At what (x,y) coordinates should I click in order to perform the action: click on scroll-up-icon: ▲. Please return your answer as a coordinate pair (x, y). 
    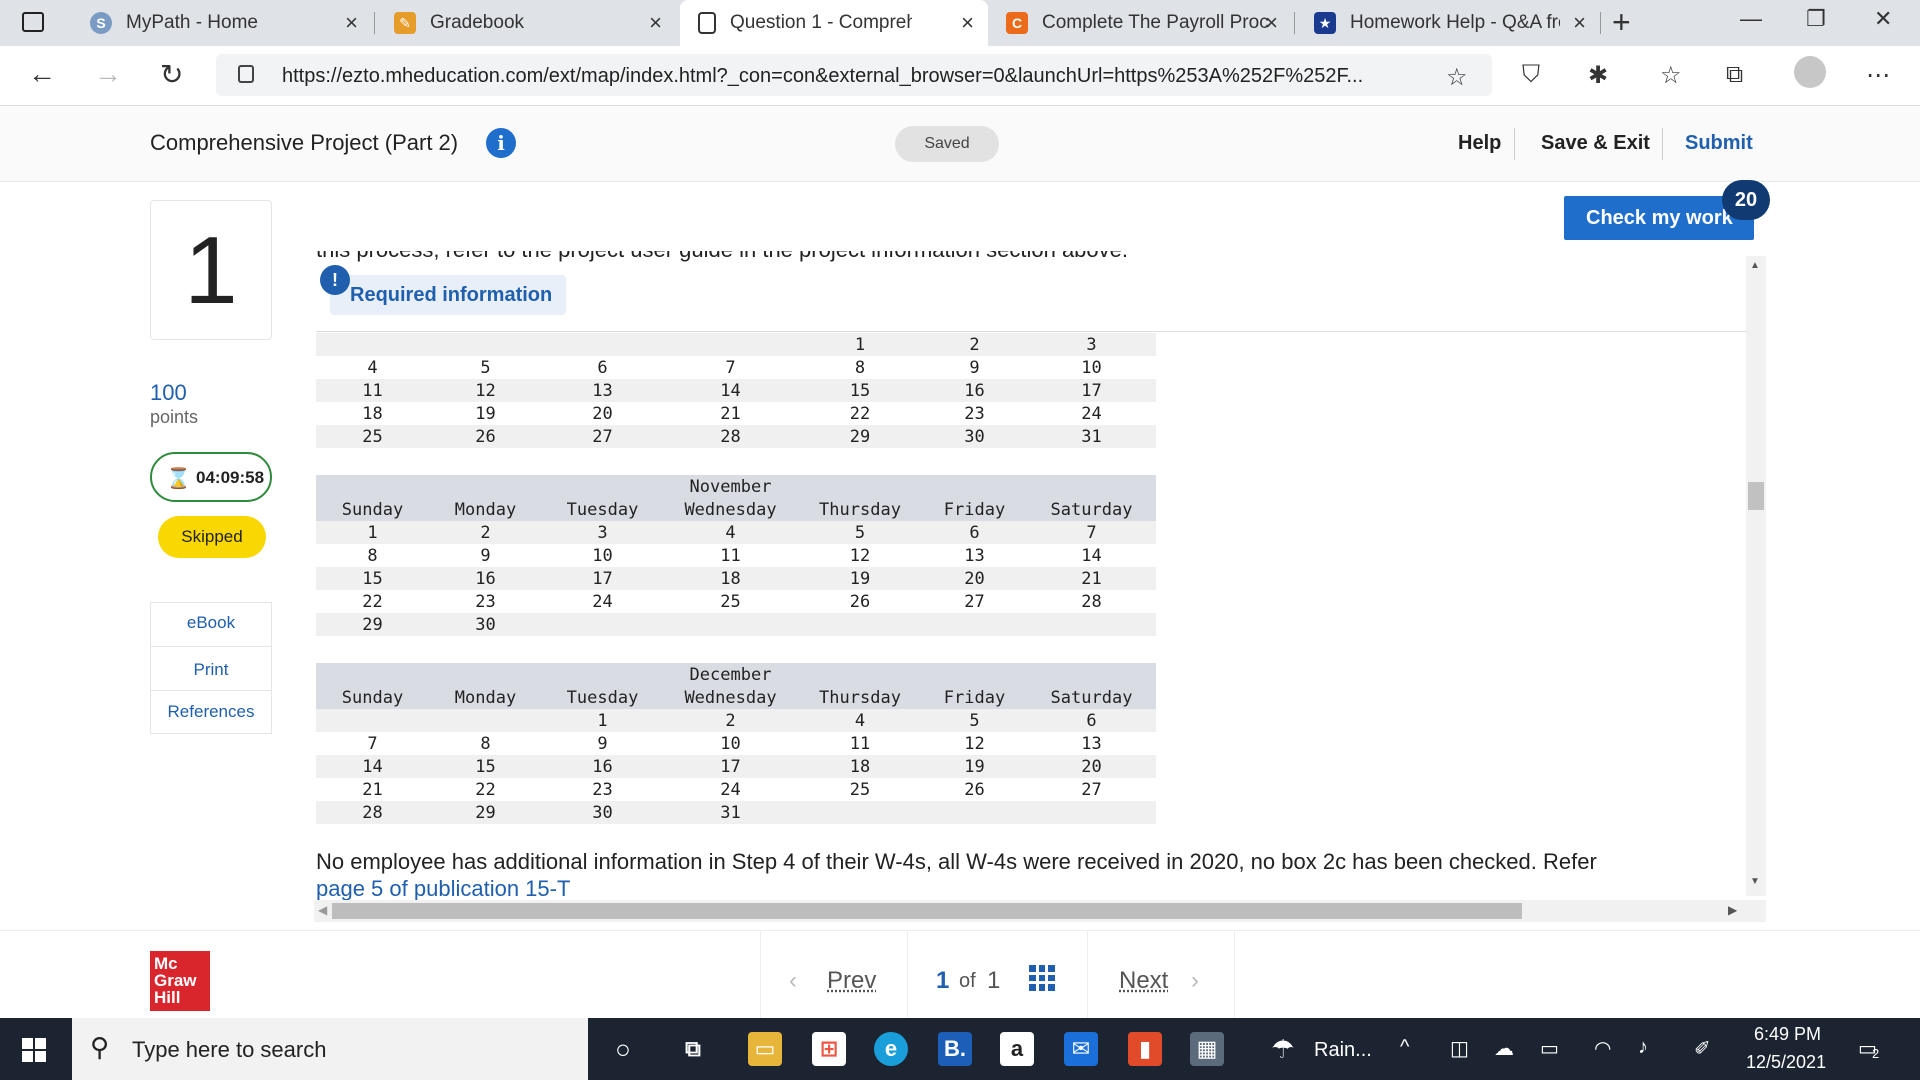
    Looking at the image, I should click on (1755, 265).